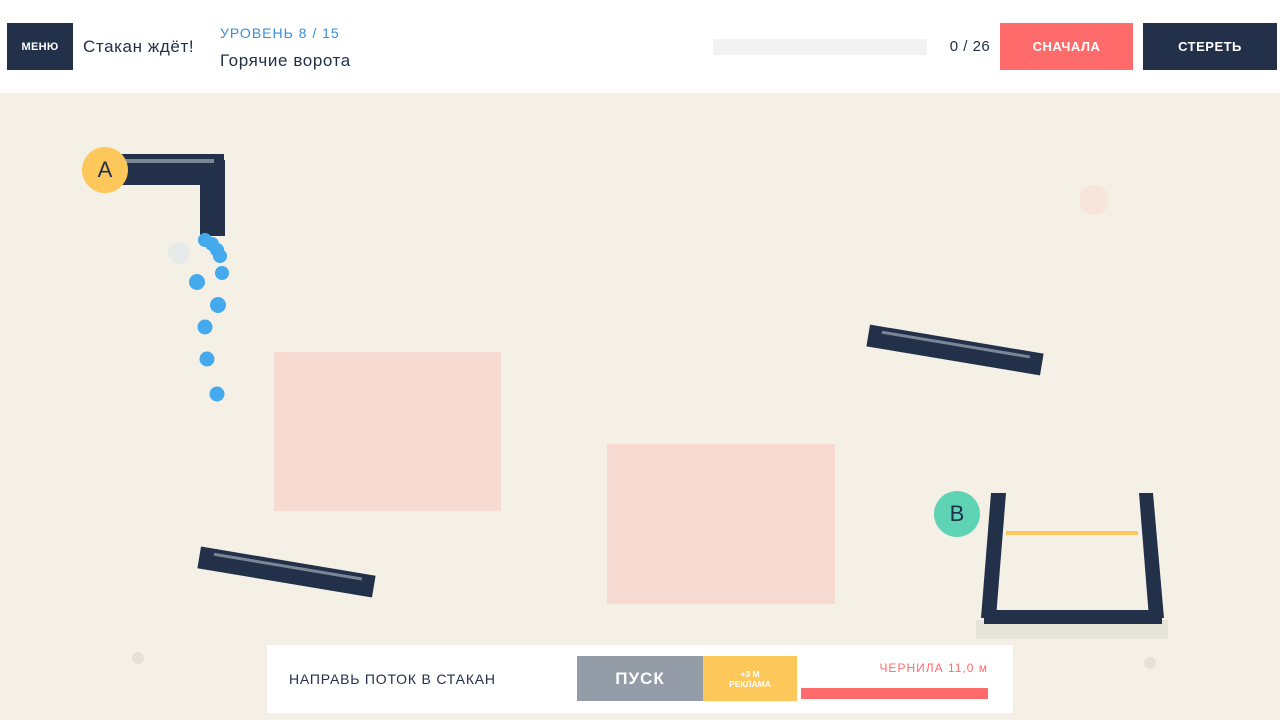 The width and height of the screenshot is (1280, 720). I want to click on bonus-ink-ad-button: +3 М РЕКЛАМА, so click(750, 678).